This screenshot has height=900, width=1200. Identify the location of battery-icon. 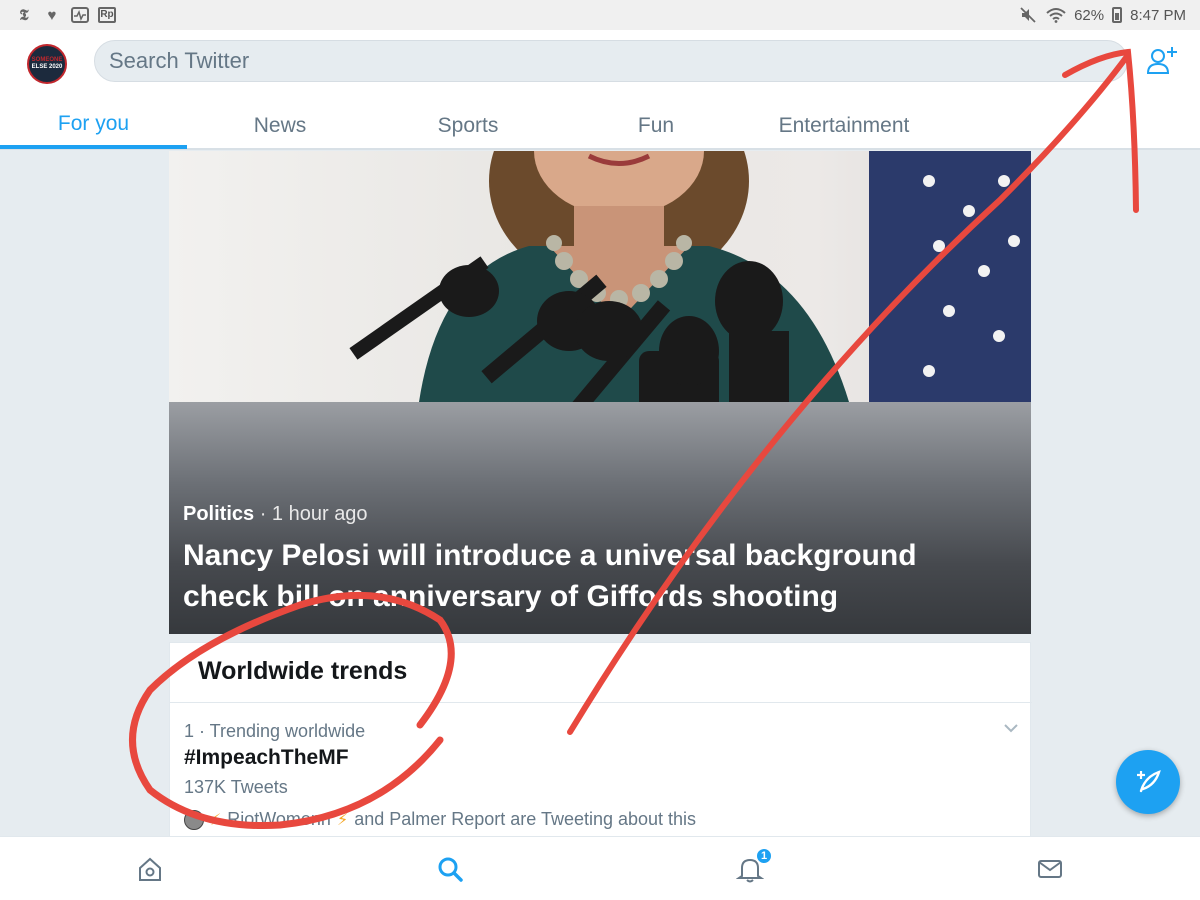
(1117, 15).